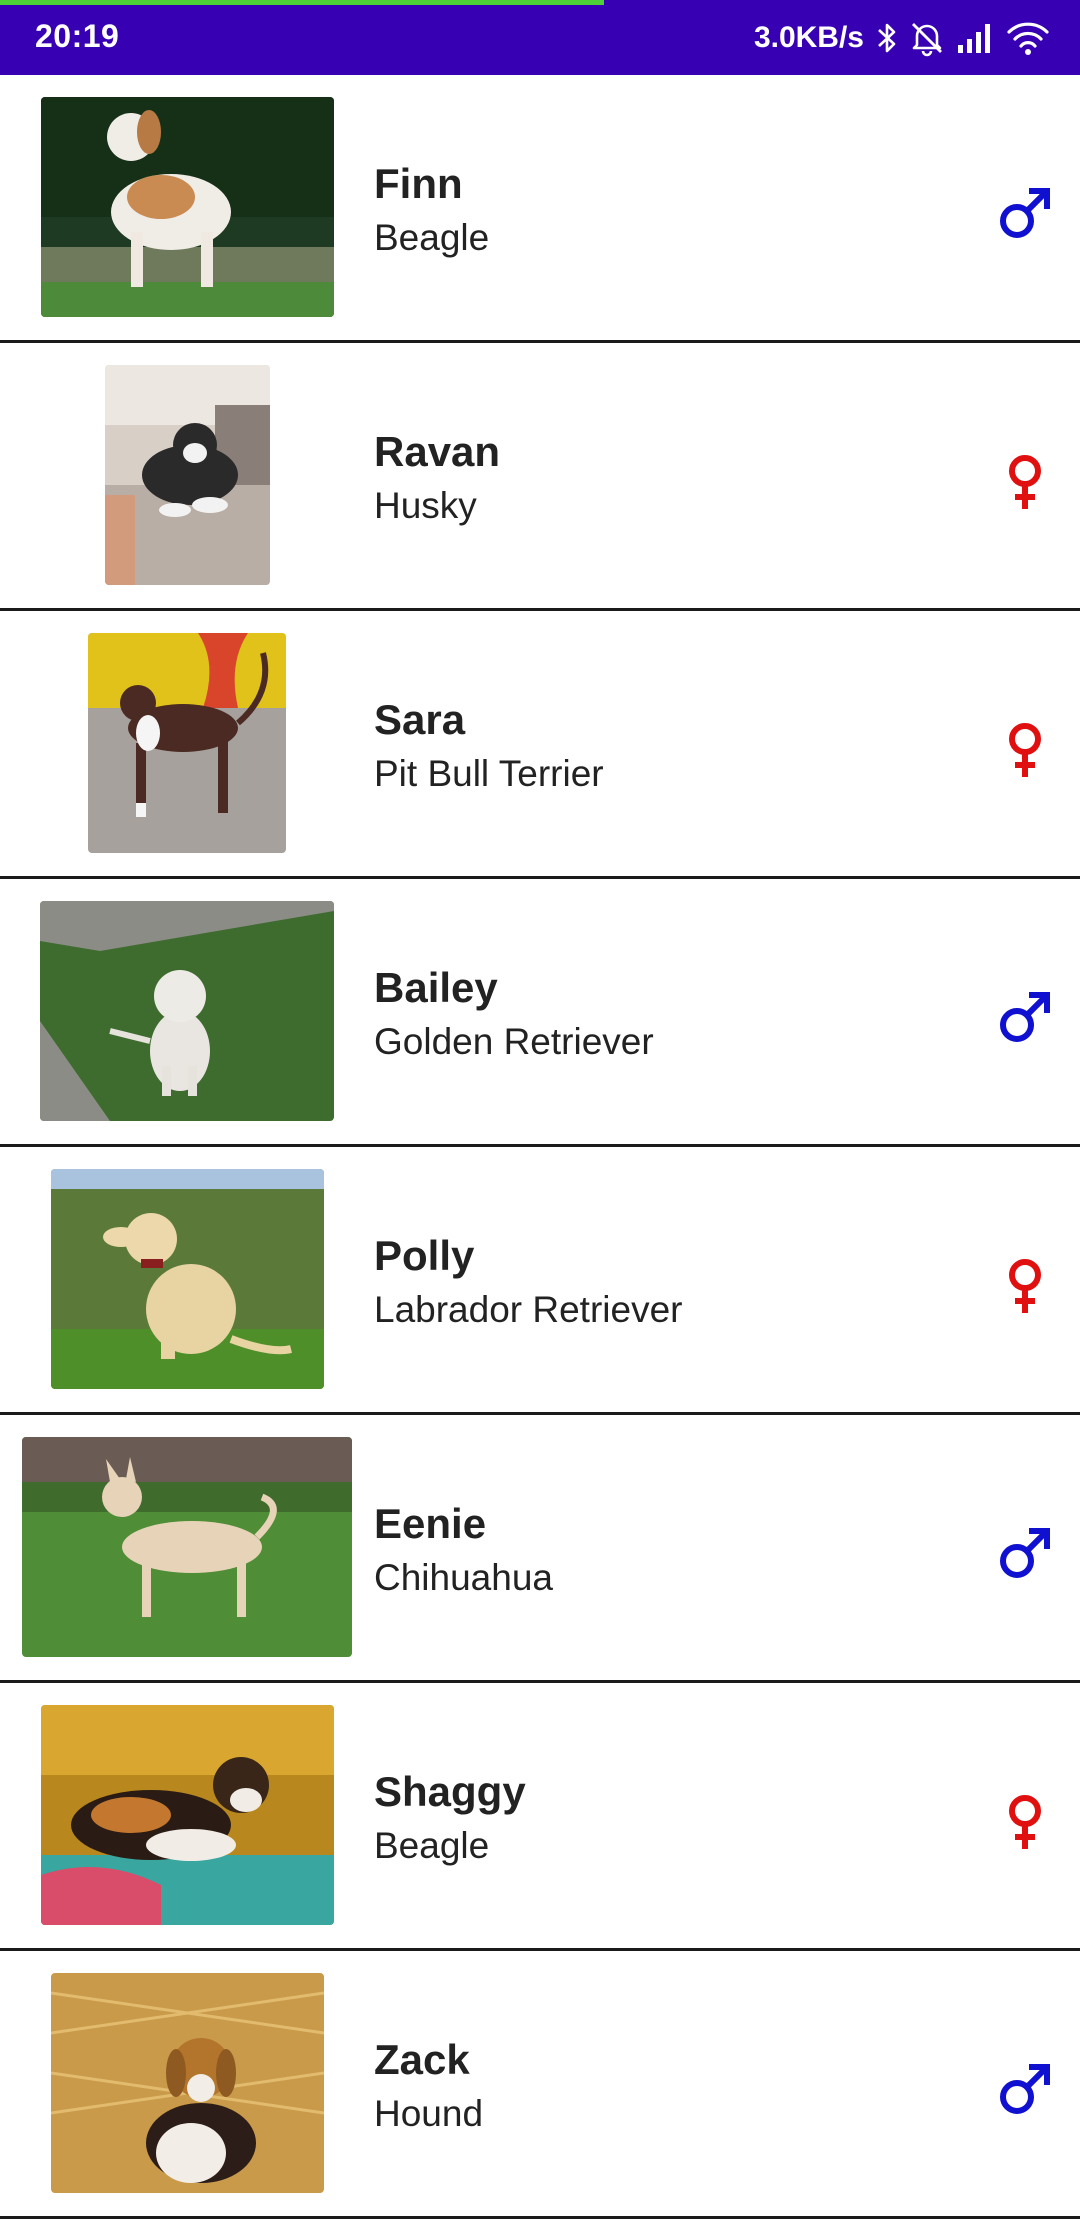 Image resolution: width=1080 pixels, height=2219 pixels. What do you see at coordinates (450, 1791) in the screenshot?
I see `dog-name: Shaggy` at bounding box center [450, 1791].